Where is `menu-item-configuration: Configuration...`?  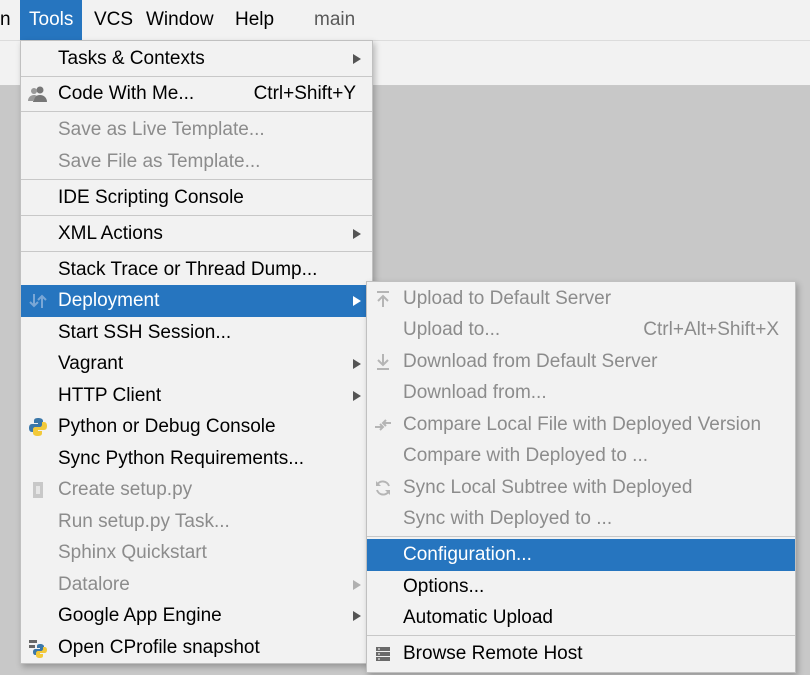
menu-item-configuration: Configuration... is located at coordinates (581, 555).